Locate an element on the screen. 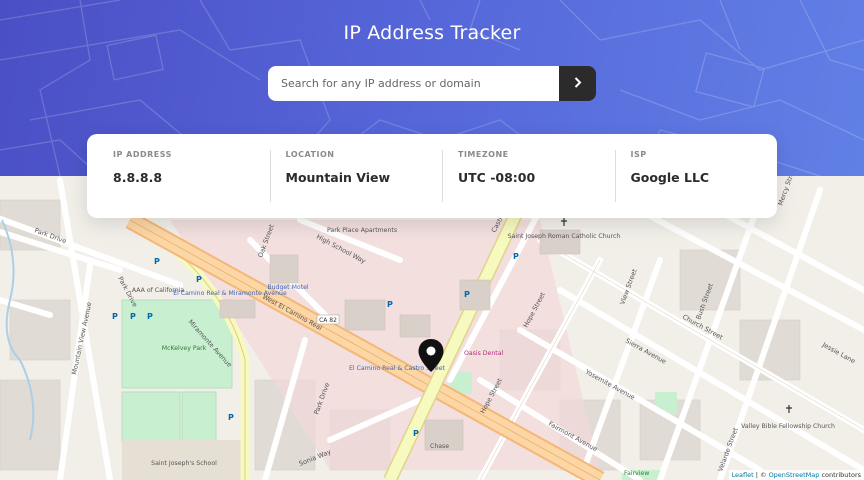 This screenshot has width=864, height=480. place-label: Fairview is located at coordinates (636, 473).